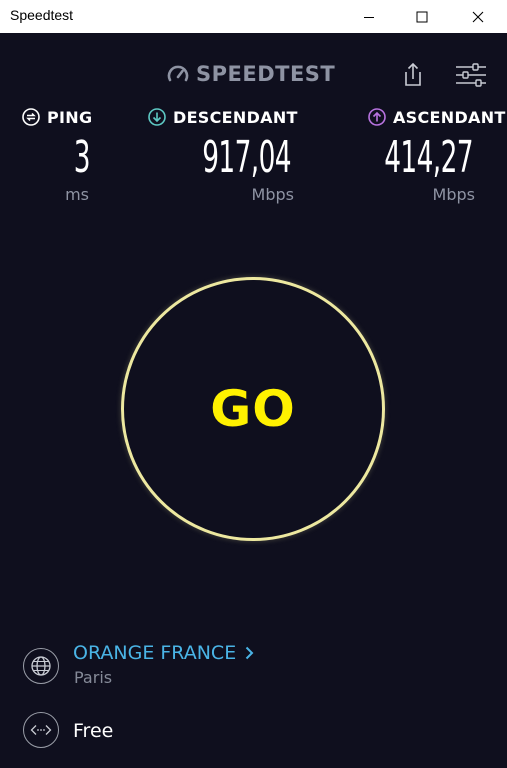  I want to click on server-name: Free, so click(93, 731).